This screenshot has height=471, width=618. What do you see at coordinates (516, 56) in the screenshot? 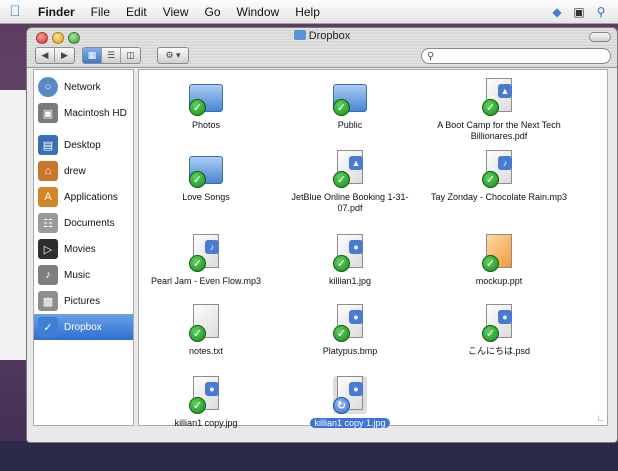
I see `search-field: ⚲` at bounding box center [516, 56].